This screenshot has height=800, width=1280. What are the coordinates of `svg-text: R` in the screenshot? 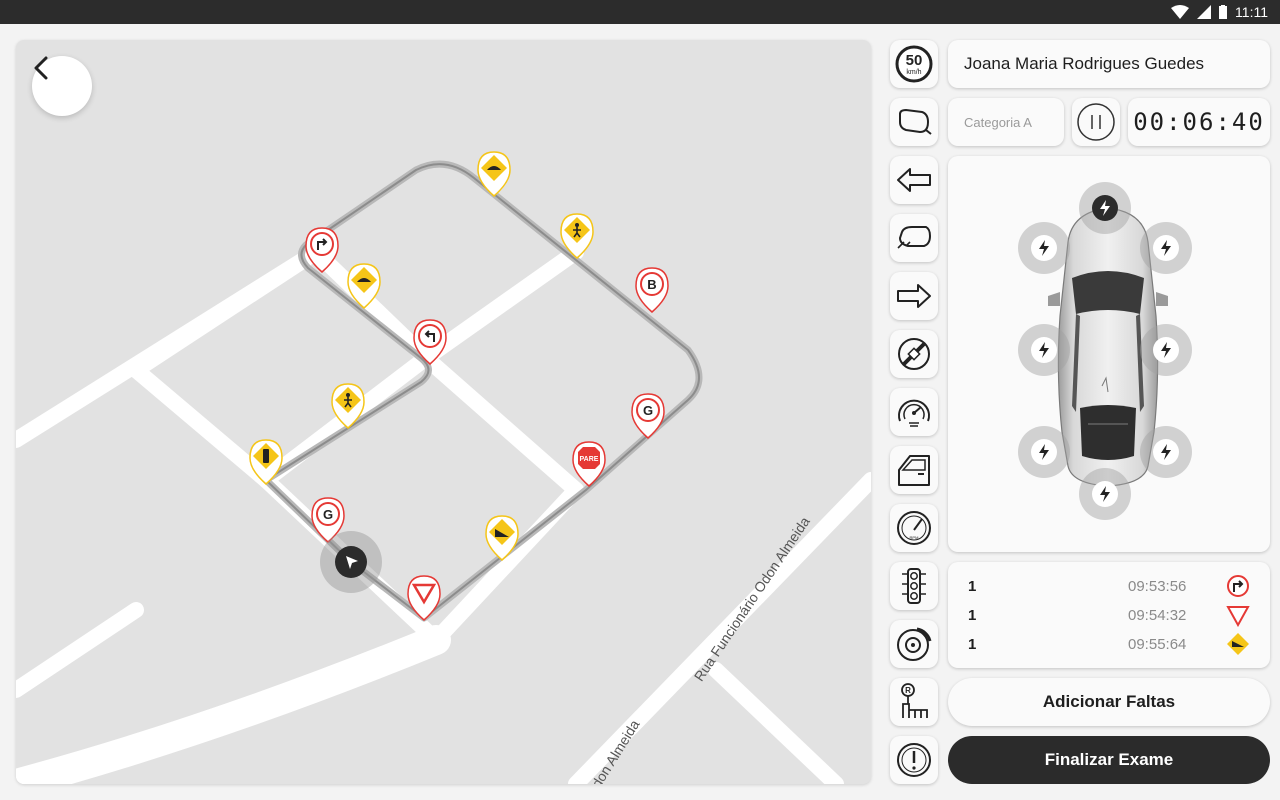 It's located at (908, 690).